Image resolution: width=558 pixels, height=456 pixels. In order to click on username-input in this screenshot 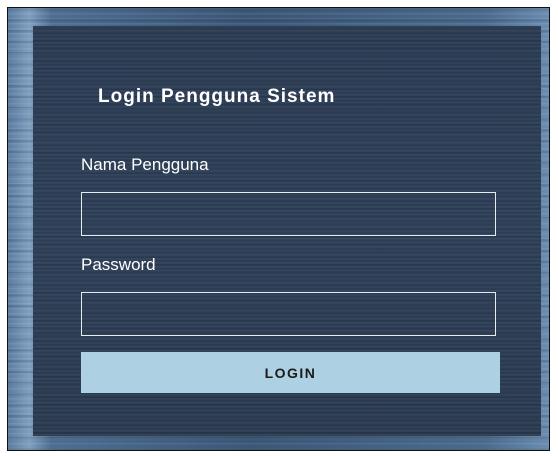, I will do `click(288, 214)`.